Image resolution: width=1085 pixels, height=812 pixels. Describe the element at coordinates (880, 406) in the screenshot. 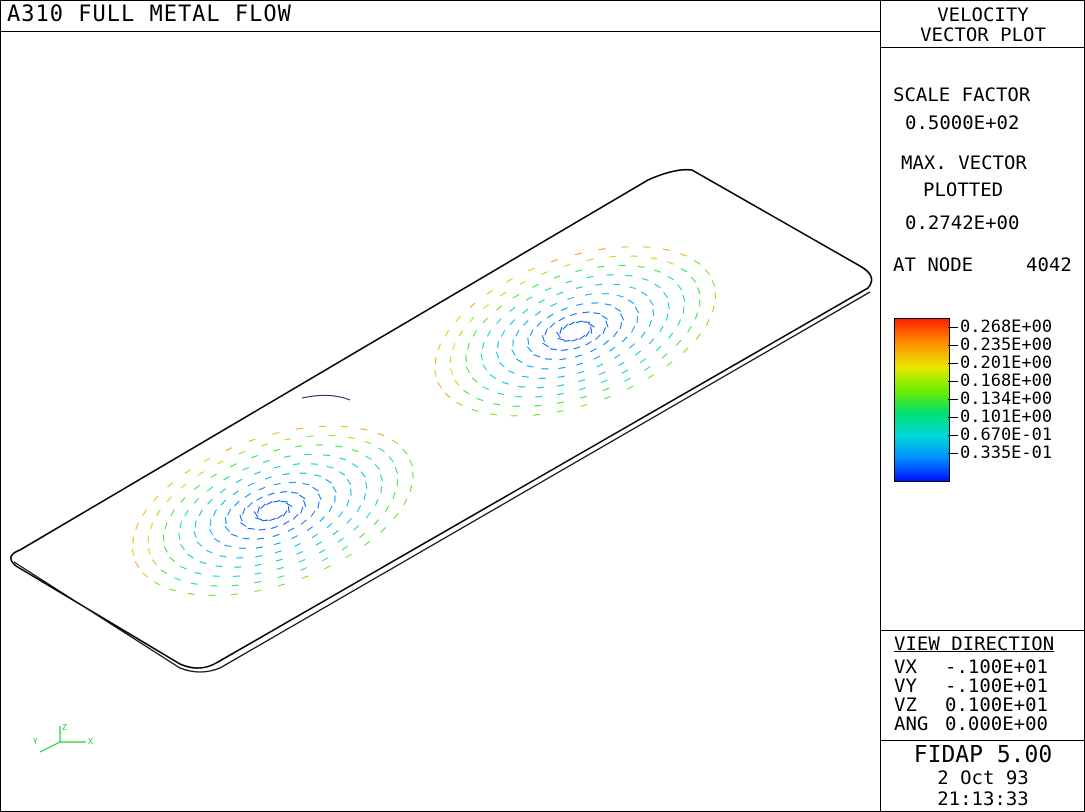

I see `sidebar-divider` at that location.